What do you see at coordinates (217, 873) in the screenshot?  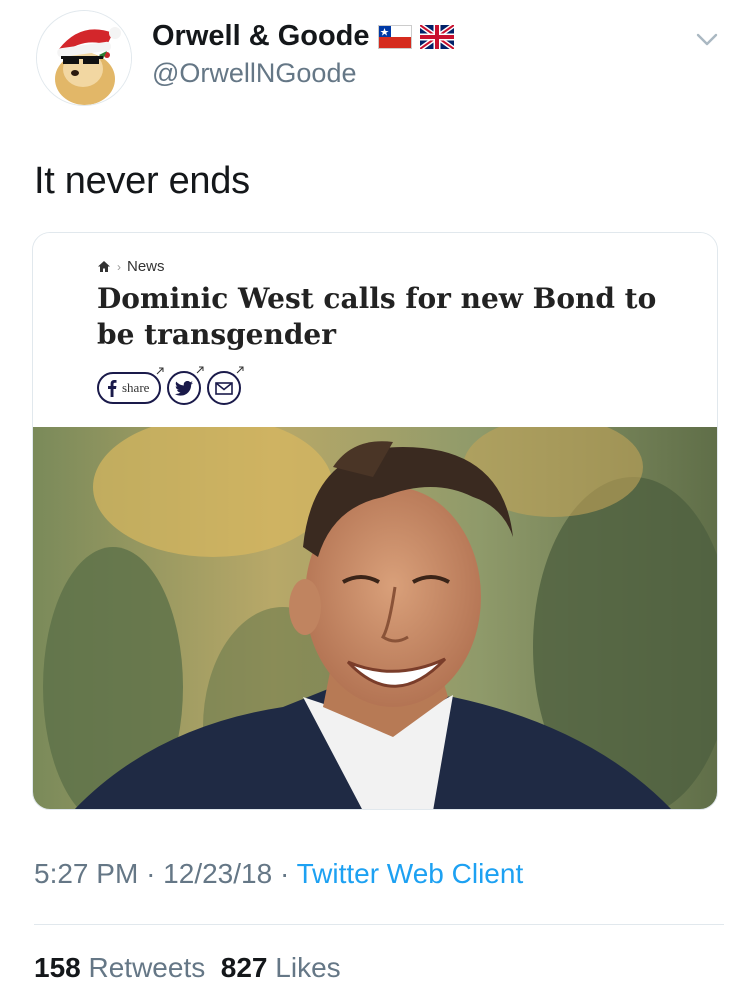 I see `tweet-date: 12/23/18` at bounding box center [217, 873].